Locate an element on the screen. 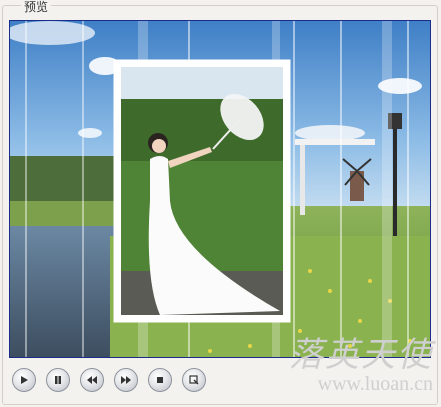 The height and width of the screenshot is (407, 441). rewind-button is located at coordinates (92, 380).